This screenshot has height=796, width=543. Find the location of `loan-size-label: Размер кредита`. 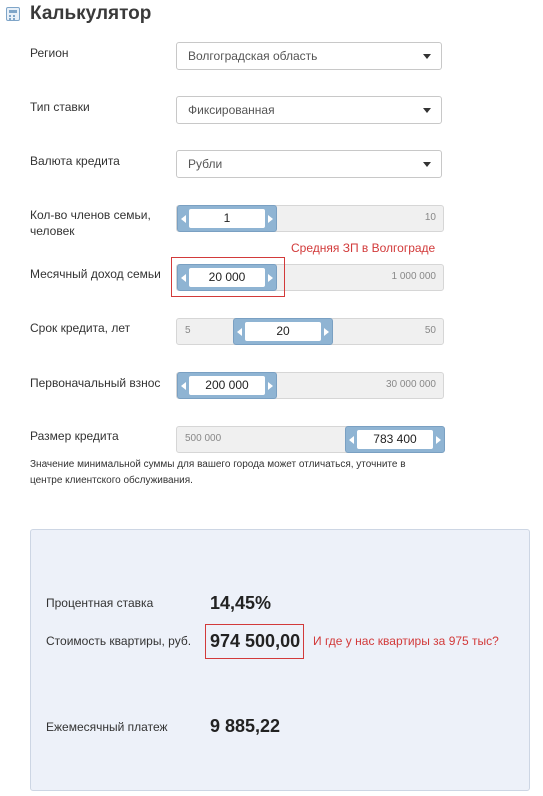

loan-size-label: Размер кредита is located at coordinates (74, 436).